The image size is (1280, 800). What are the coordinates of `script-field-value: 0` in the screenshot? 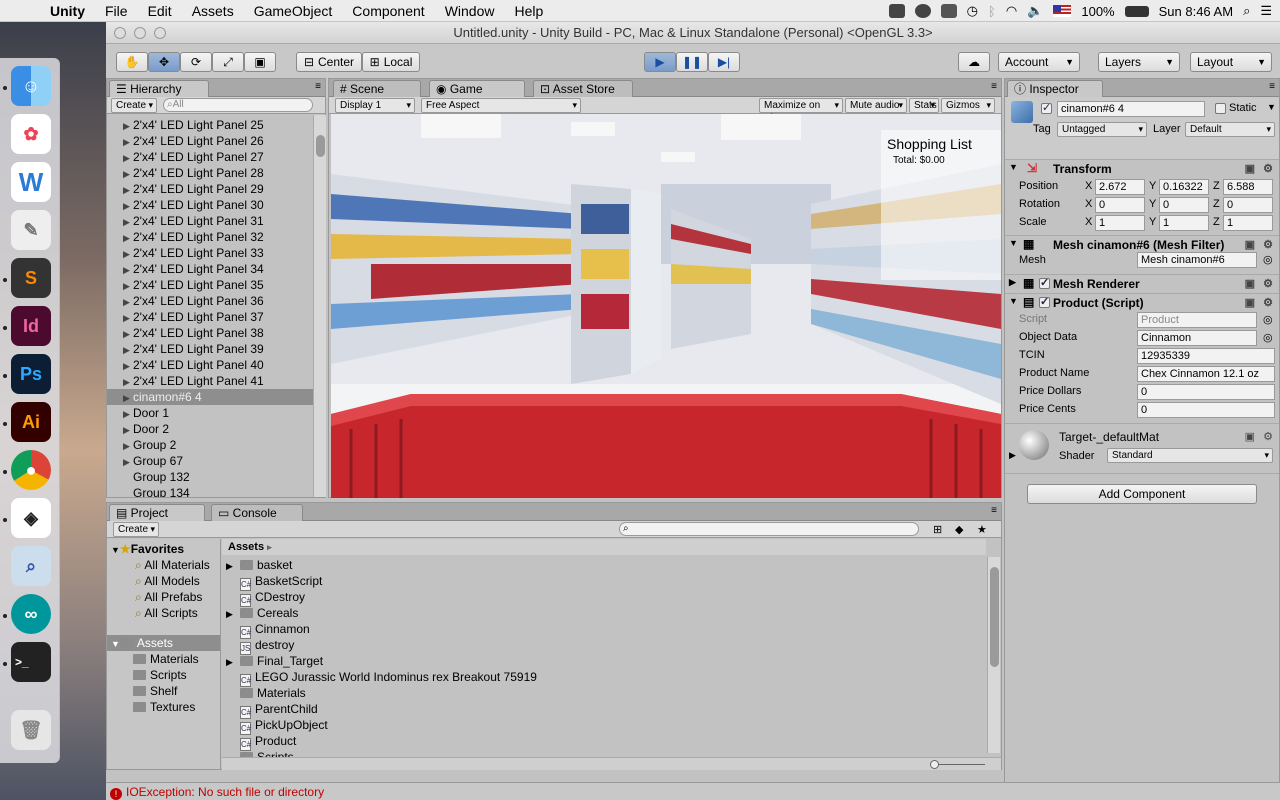 It's located at (1206, 410).